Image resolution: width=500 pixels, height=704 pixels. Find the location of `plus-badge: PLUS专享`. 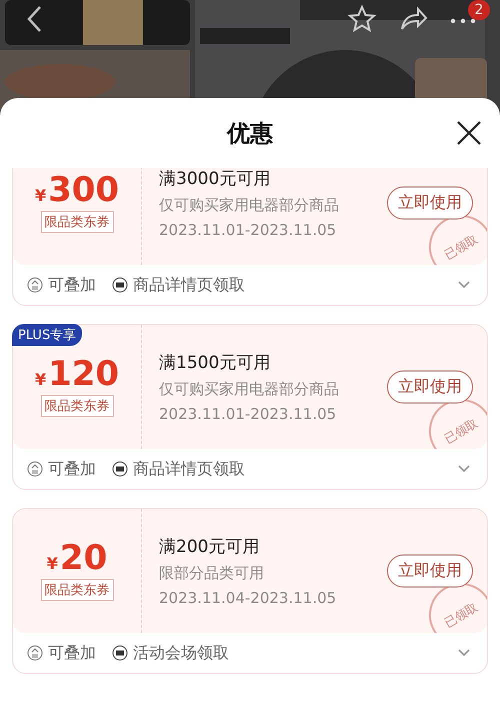

plus-badge: PLUS专享 is located at coordinates (47, 335).